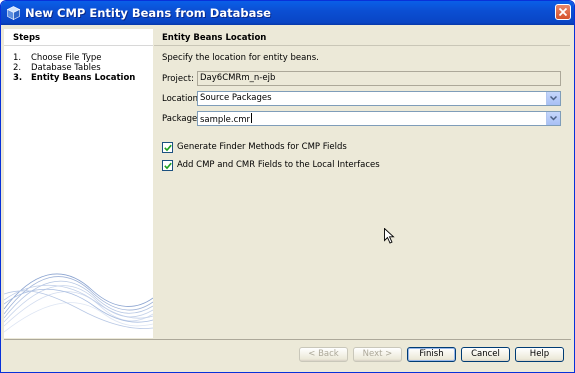 This screenshot has width=575, height=373. I want to click on back-button: < Back, so click(323, 354).